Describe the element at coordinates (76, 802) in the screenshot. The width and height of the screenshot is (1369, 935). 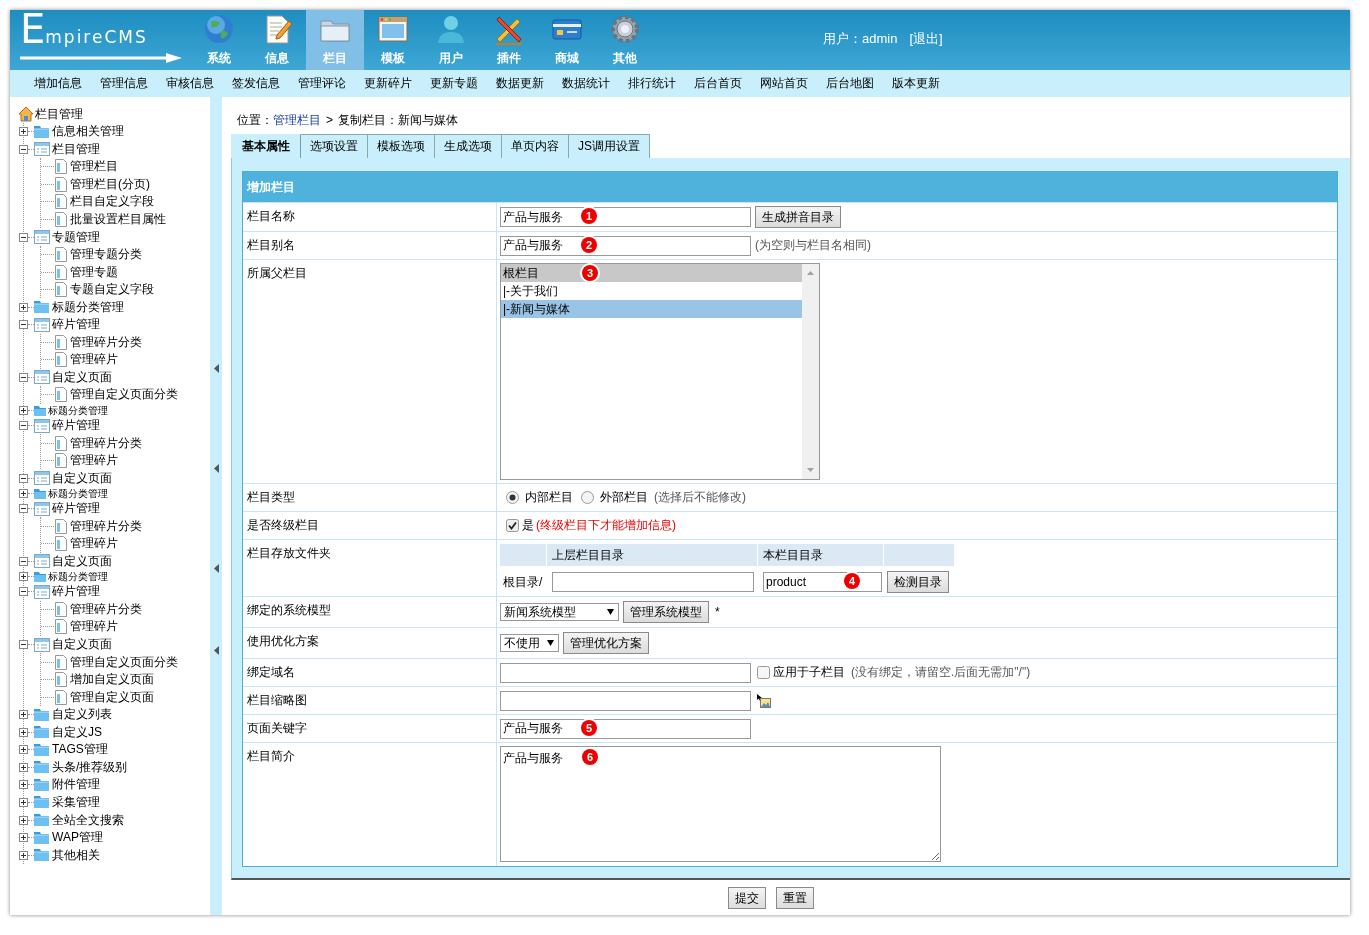
I see `tree-item: 采集管理` at that location.